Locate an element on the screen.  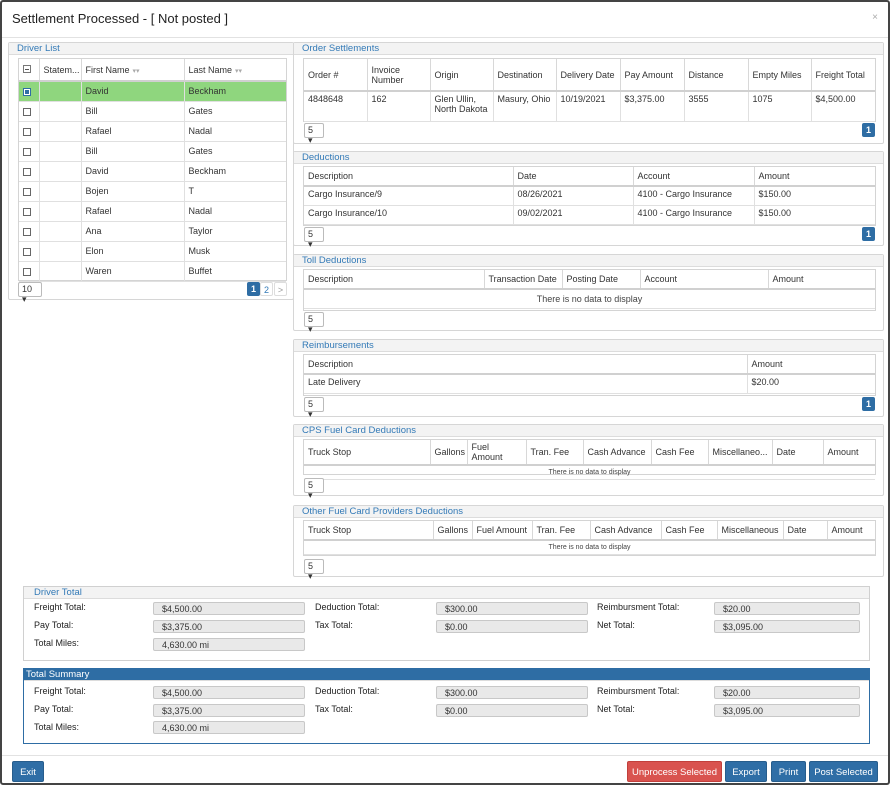
deductions-page-1: 1 is located at coordinates (868, 234).